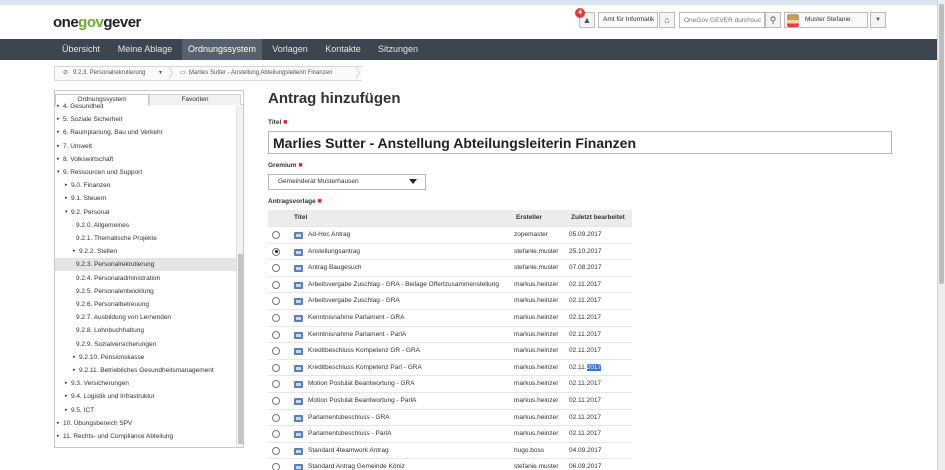 Image resolution: width=945 pixels, height=470 pixels. What do you see at coordinates (145, 185) in the screenshot?
I see `tree-item: ▸ 9.0. Finanzen` at bounding box center [145, 185].